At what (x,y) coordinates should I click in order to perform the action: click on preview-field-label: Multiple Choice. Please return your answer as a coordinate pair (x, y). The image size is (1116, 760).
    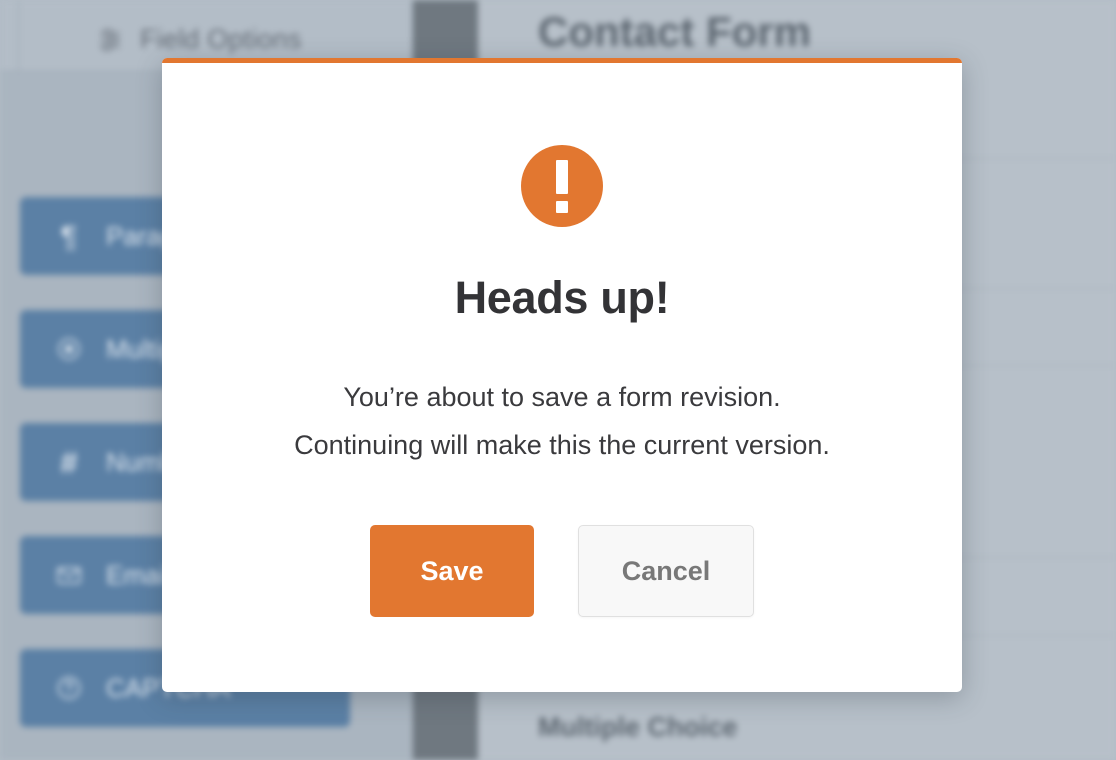
    Looking at the image, I should click on (638, 727).